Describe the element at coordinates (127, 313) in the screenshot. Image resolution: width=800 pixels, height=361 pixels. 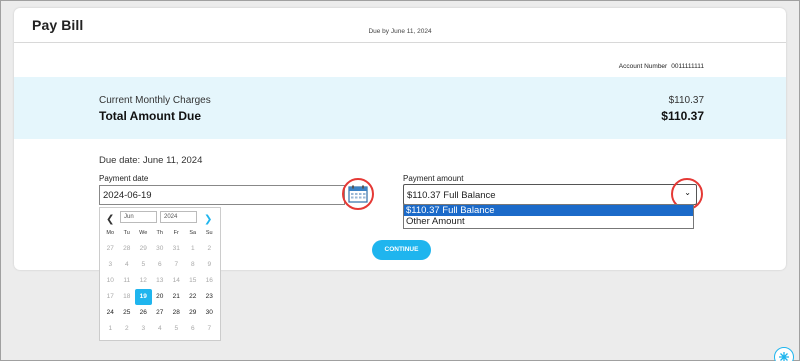
I see `calendar-day: 25` at that location.